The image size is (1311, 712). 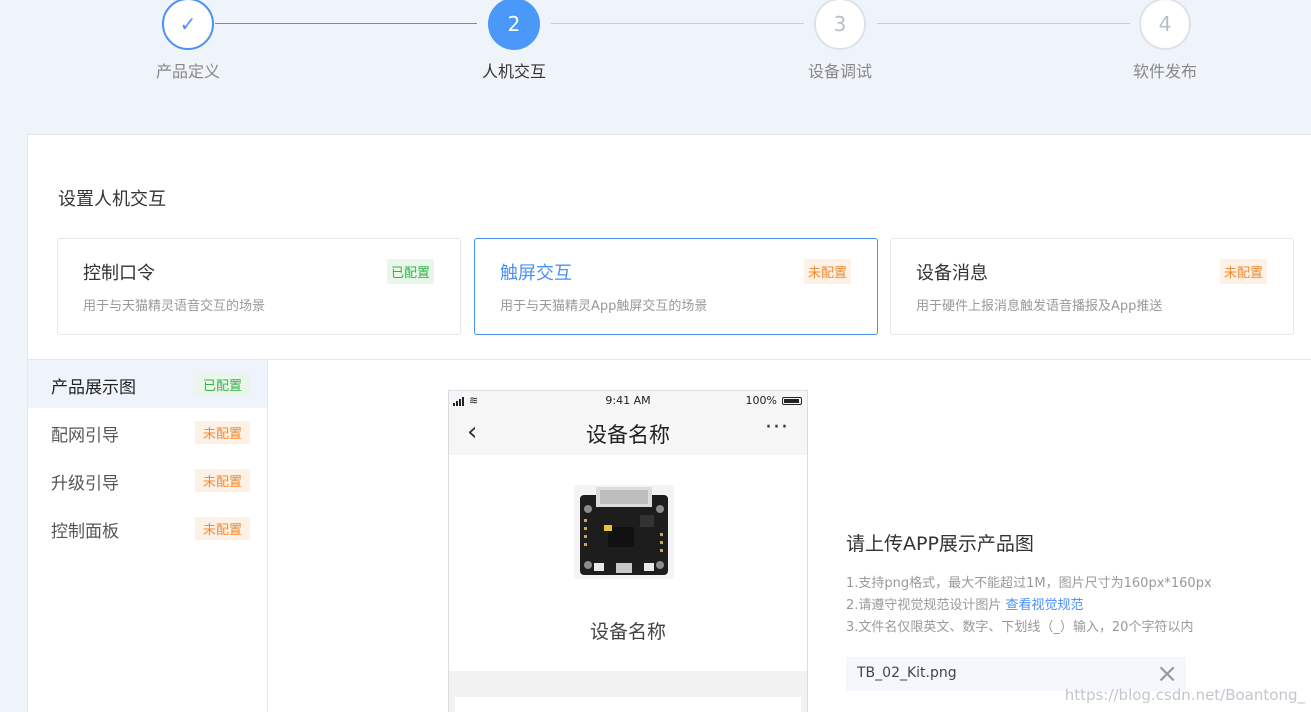 What do you see at coordinates (259, 286) in the screenshot?
I see `card-voice-command: 控制口令 用于与天猫精灵语音交互的场景 已配置` at bounding box center [259, 286].